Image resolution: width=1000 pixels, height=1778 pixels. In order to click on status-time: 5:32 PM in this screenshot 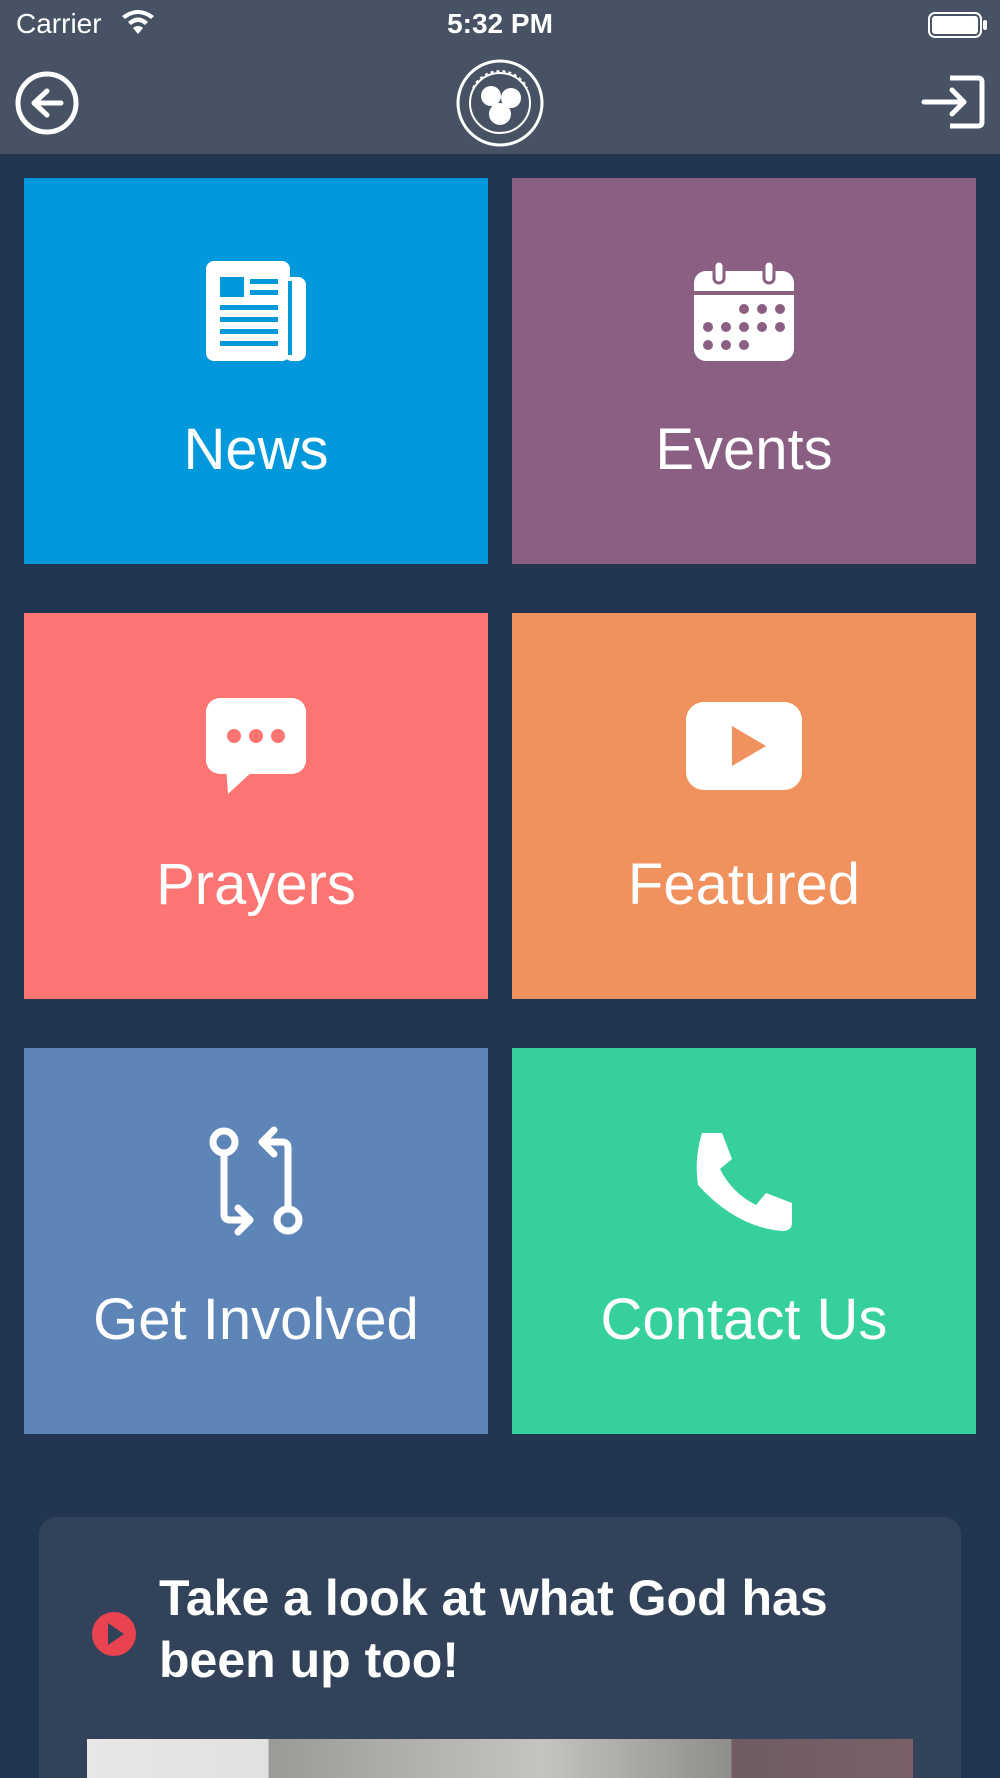, I will do `click(500, 23)`.